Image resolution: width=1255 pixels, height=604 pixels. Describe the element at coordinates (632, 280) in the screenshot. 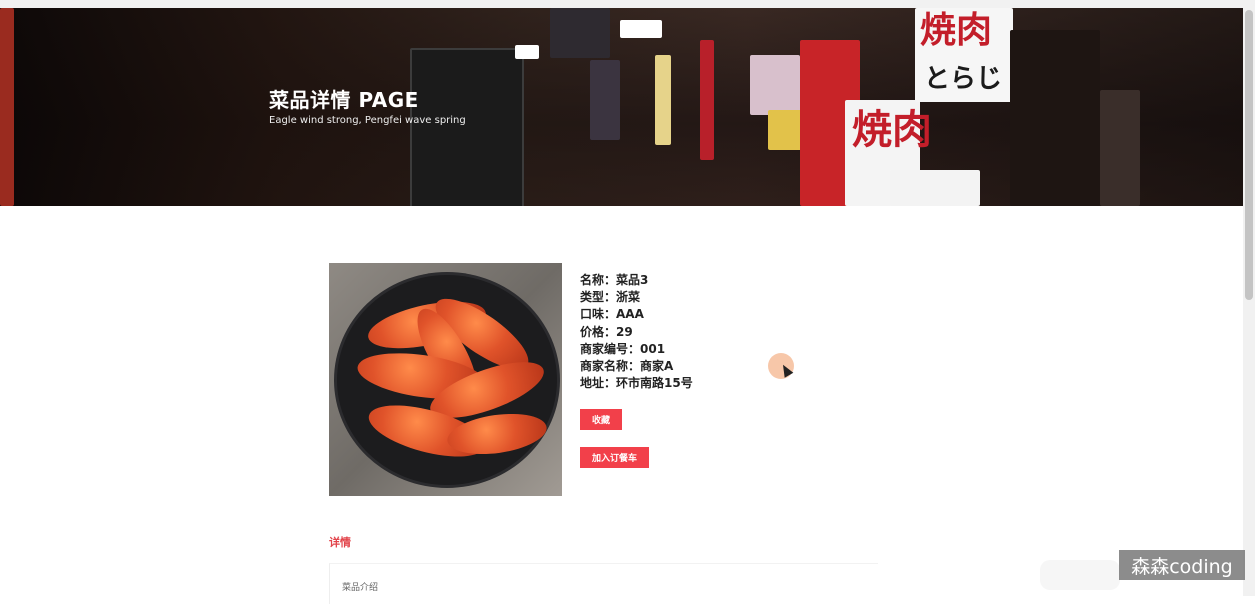

I see `field-value: 菜品3` at that location.